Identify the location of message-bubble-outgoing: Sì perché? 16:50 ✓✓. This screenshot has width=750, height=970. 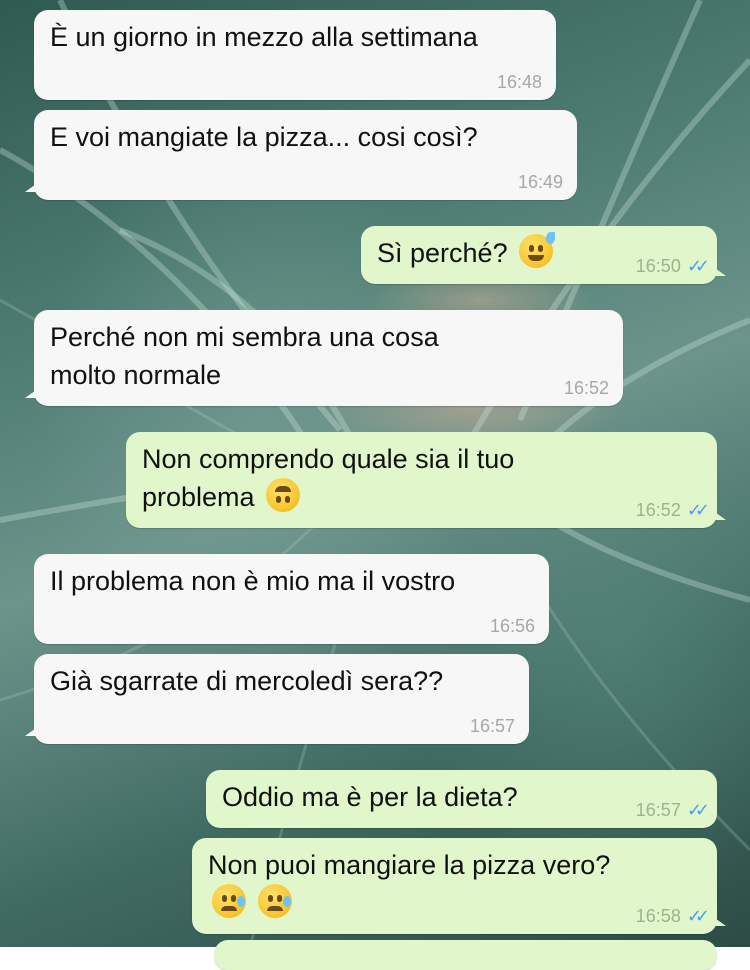
(543, 255).